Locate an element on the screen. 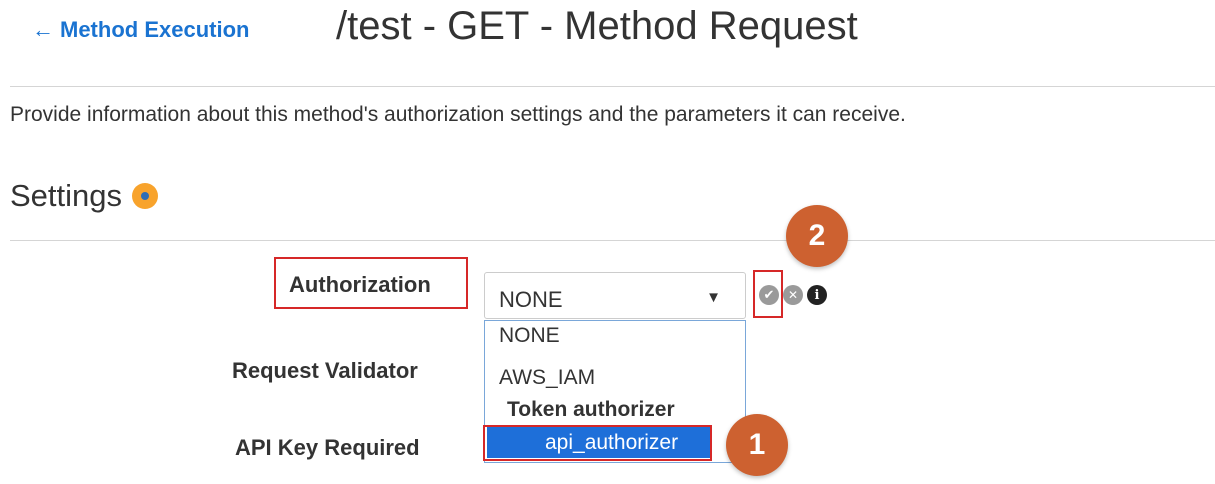  dropdown-option-aws-iam: AWS_IAM is located at coordinates (547, 378).